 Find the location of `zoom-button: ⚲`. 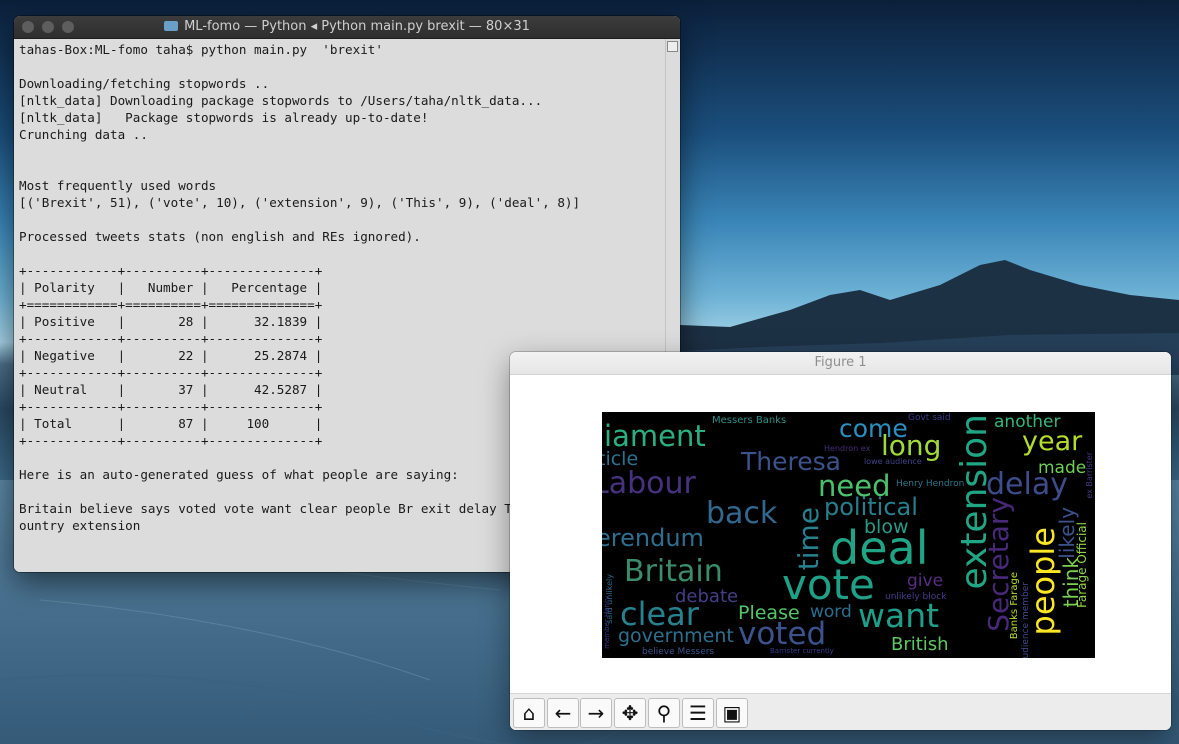

zoom-button: ⚲ is located at coordinates (664, 713).